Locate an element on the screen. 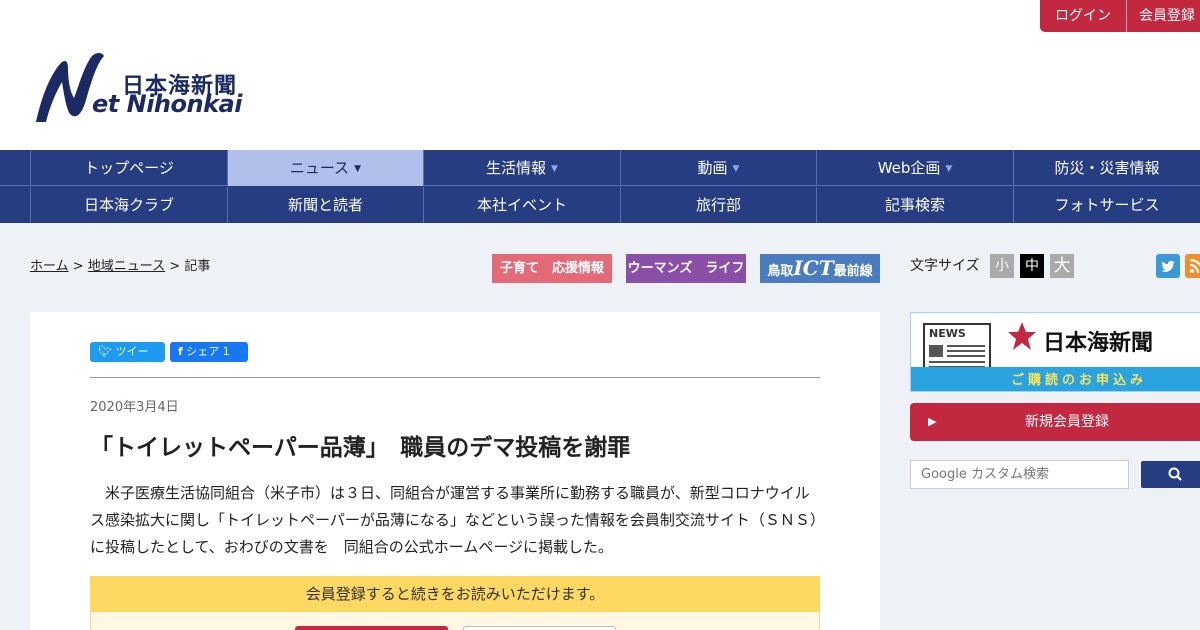  subscription-ad-banner: NEWS 日本海新聞 ご購読のお申込み is located at coordinates (1055, 352).